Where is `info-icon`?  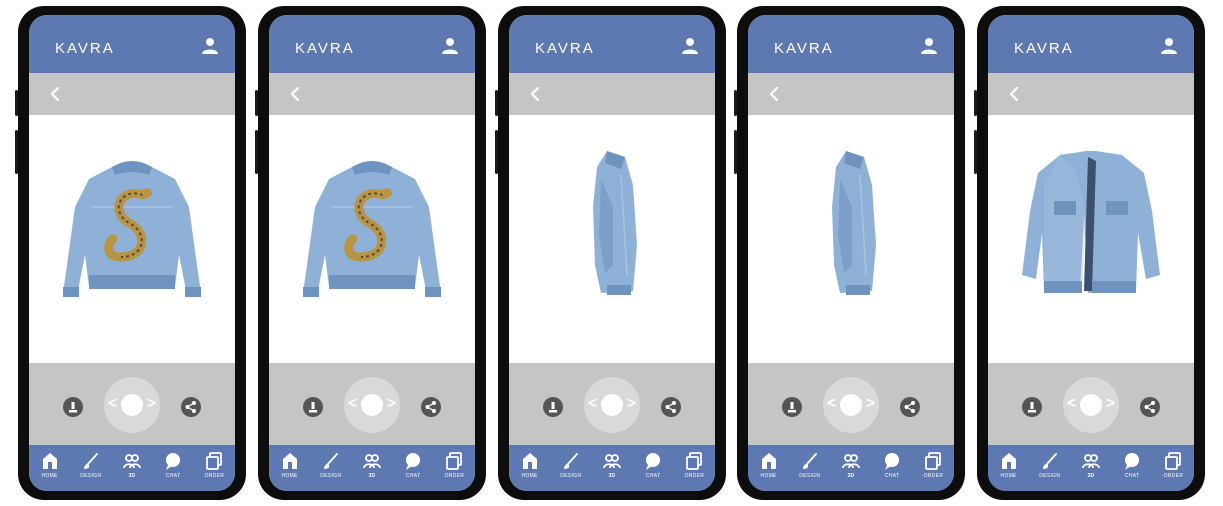 info-icon is located at coordinates (553, 407).